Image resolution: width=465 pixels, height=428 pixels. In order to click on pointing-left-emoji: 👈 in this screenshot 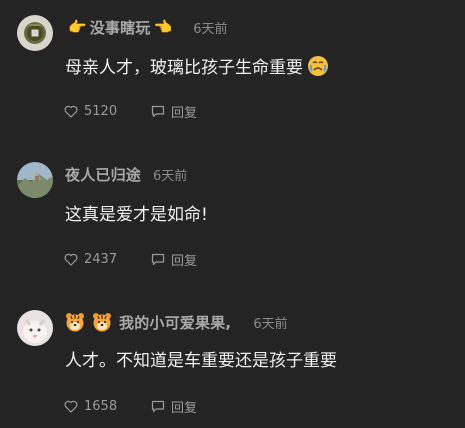, I will do `click(163, 27)`.